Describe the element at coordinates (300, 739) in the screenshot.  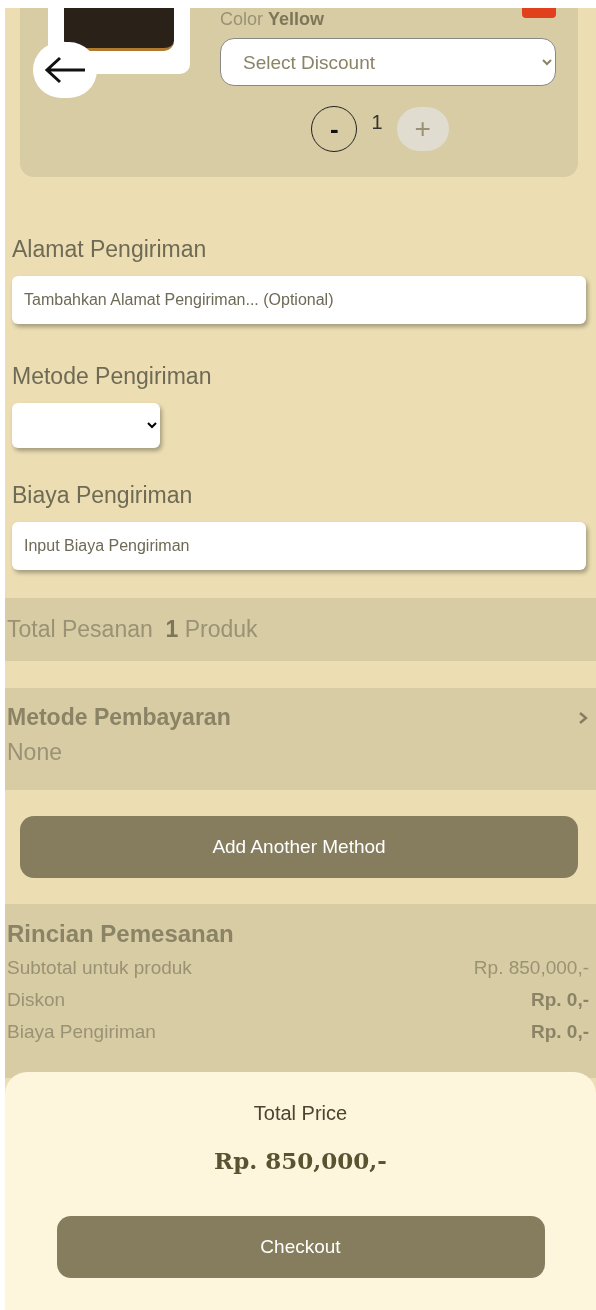
I see `payment-method-row: Metode Pembayaran None` at that location.